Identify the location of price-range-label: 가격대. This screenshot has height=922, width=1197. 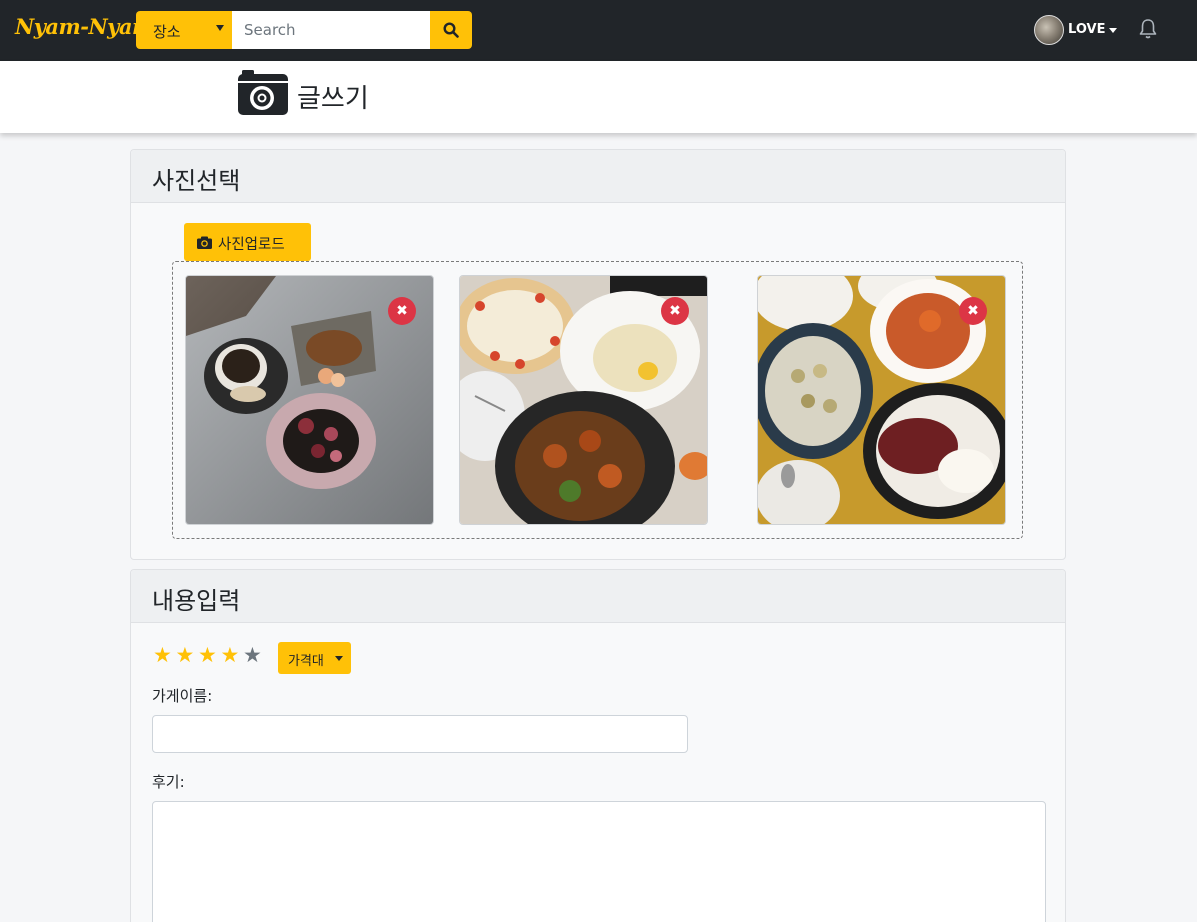
(306, 661).